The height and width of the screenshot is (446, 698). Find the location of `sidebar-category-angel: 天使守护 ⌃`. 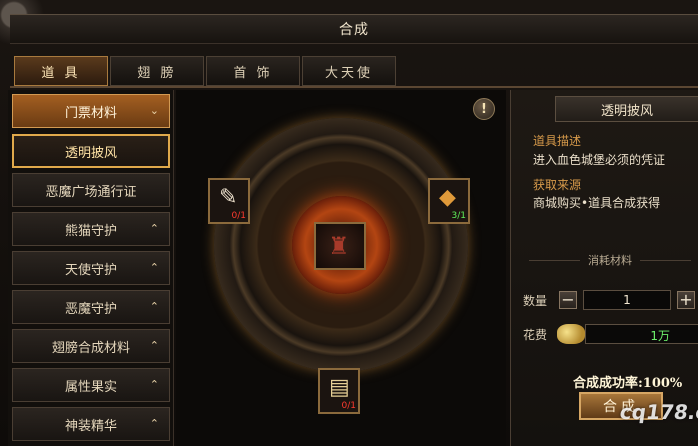

sidebar-category-angel: 天使守护 ⌃ is located at coordinates (91, 268).